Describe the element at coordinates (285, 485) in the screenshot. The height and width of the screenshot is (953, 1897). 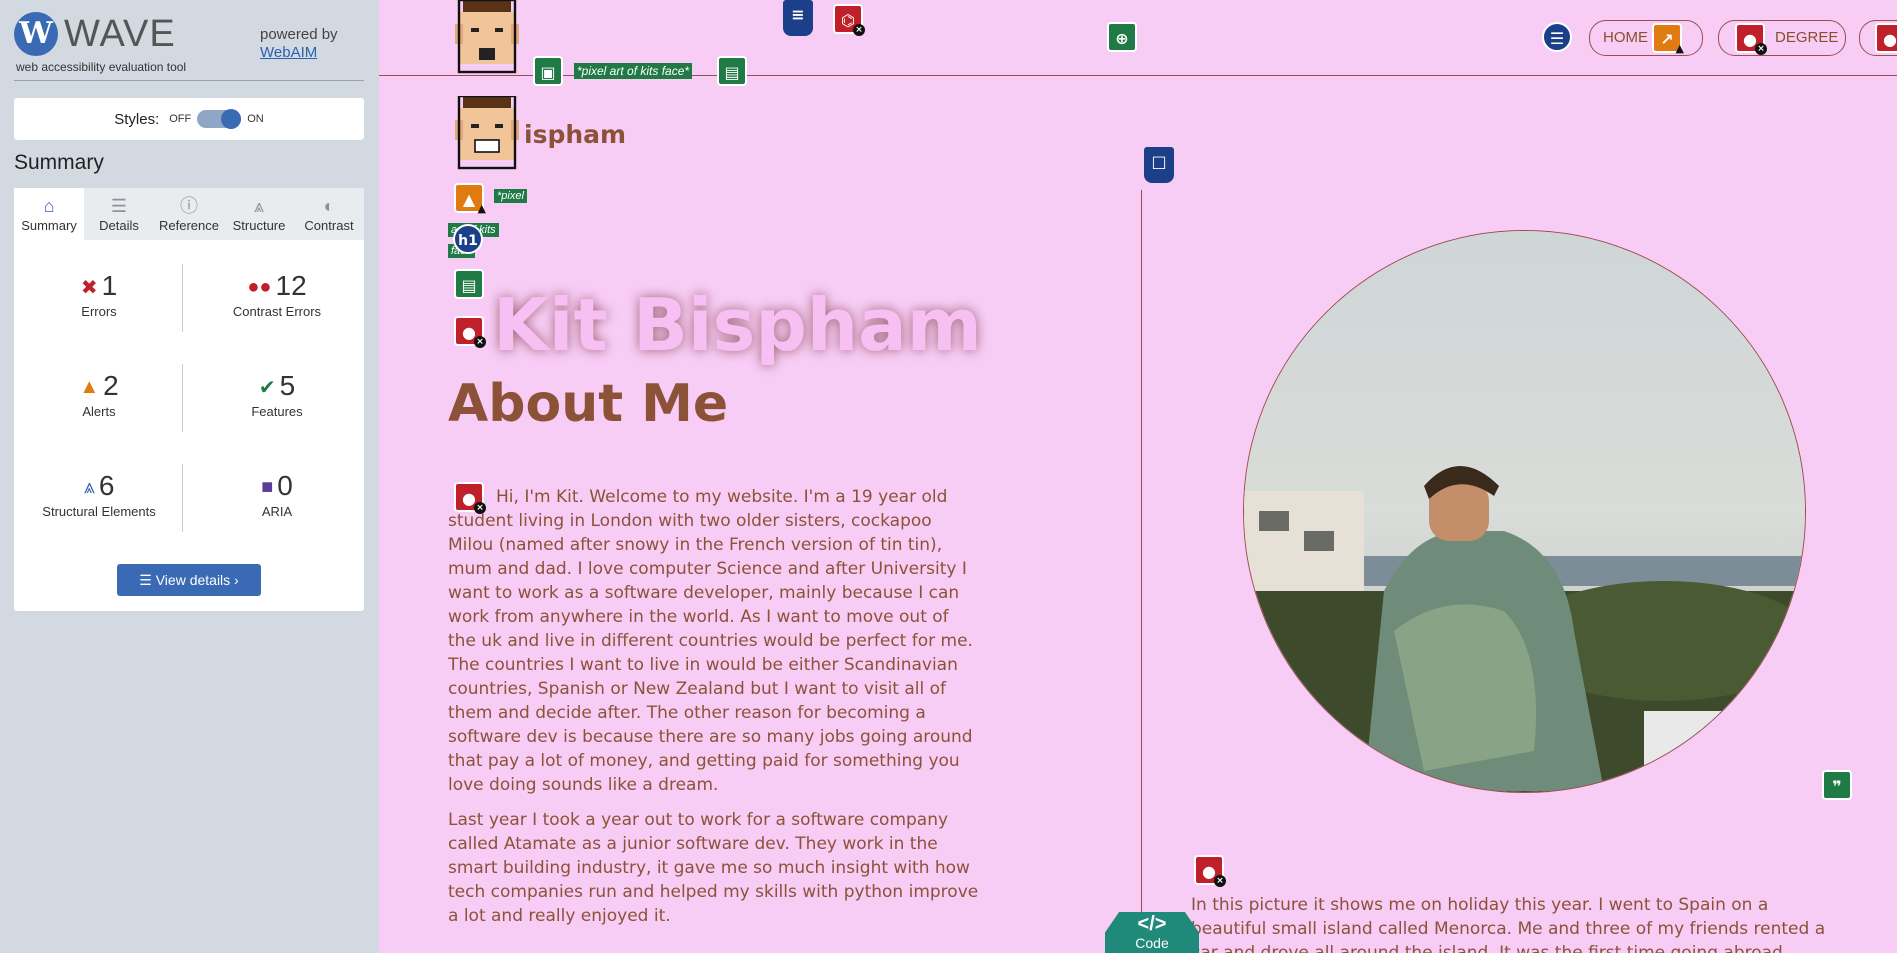
I see `aria-count: 0` at that location.